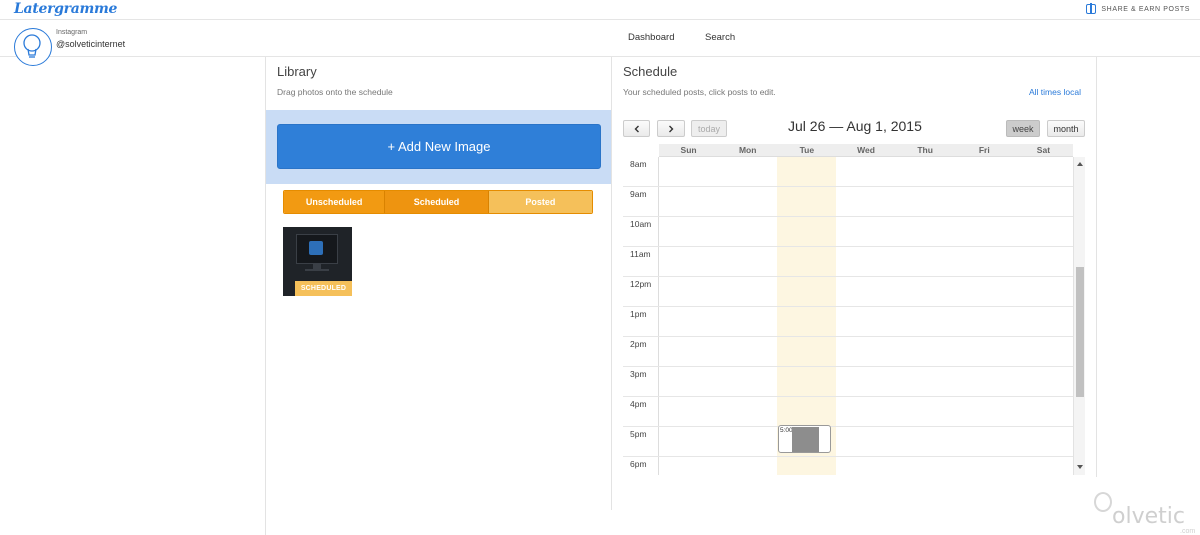 This screenshot has width=1200, height=535. I want to click on top-bar: Latergramme SHARE & EARN POSTS, so click(600, 10).